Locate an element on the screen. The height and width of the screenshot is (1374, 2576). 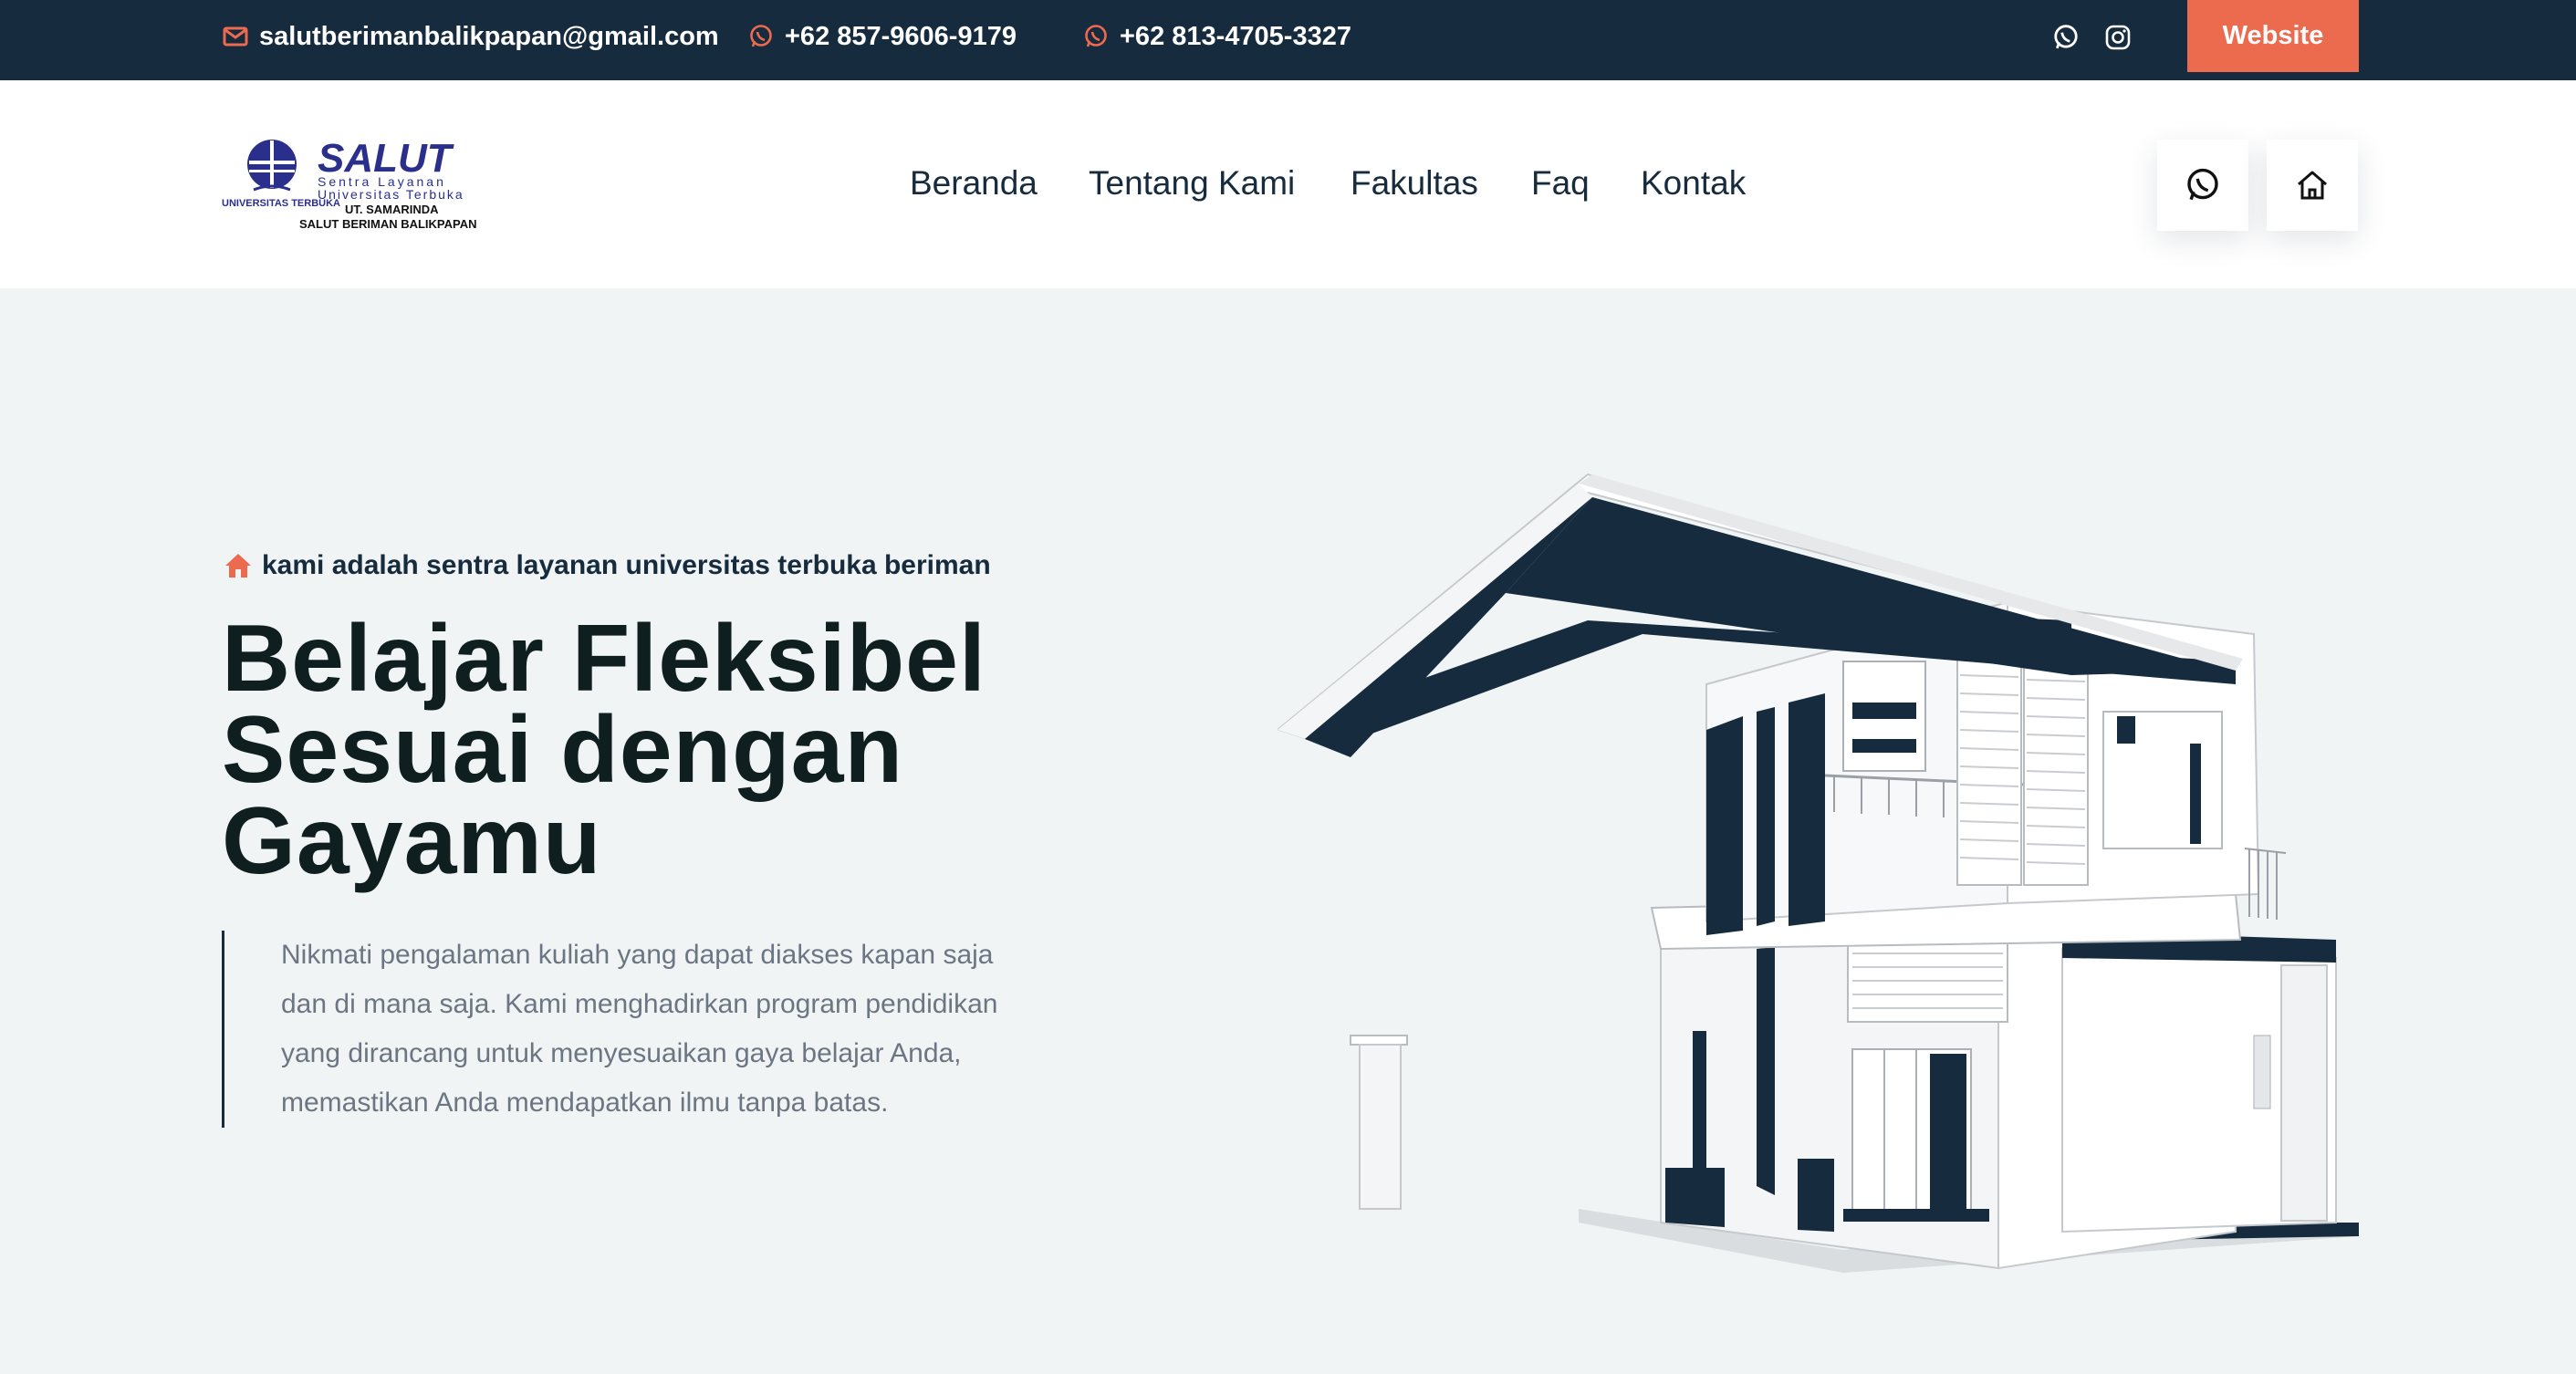
nav-item-faq: Faq is located at coordinates (1560, 183).